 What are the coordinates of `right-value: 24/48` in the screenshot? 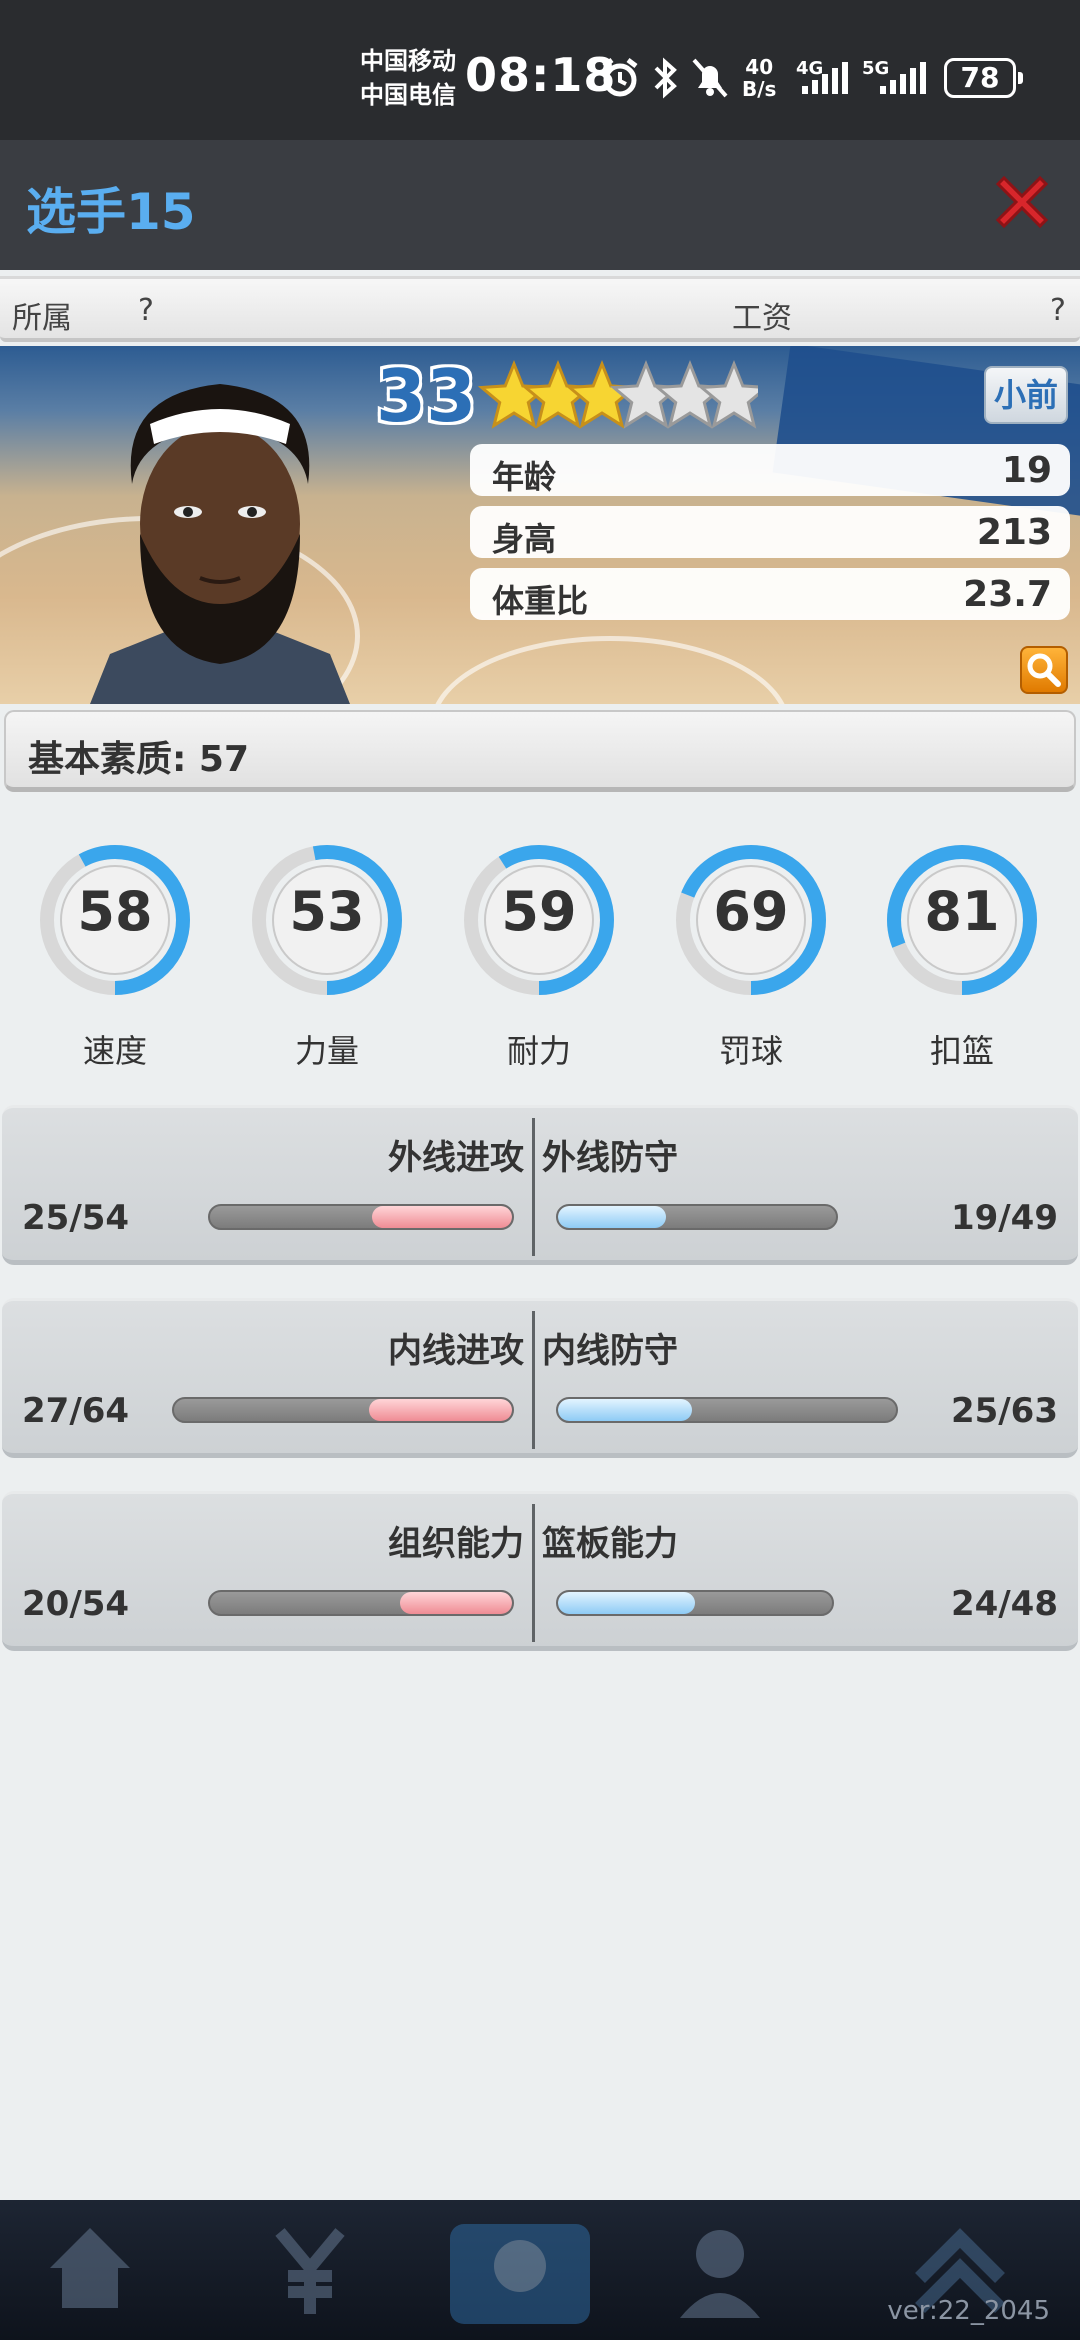 It's located at (1004, 1604).